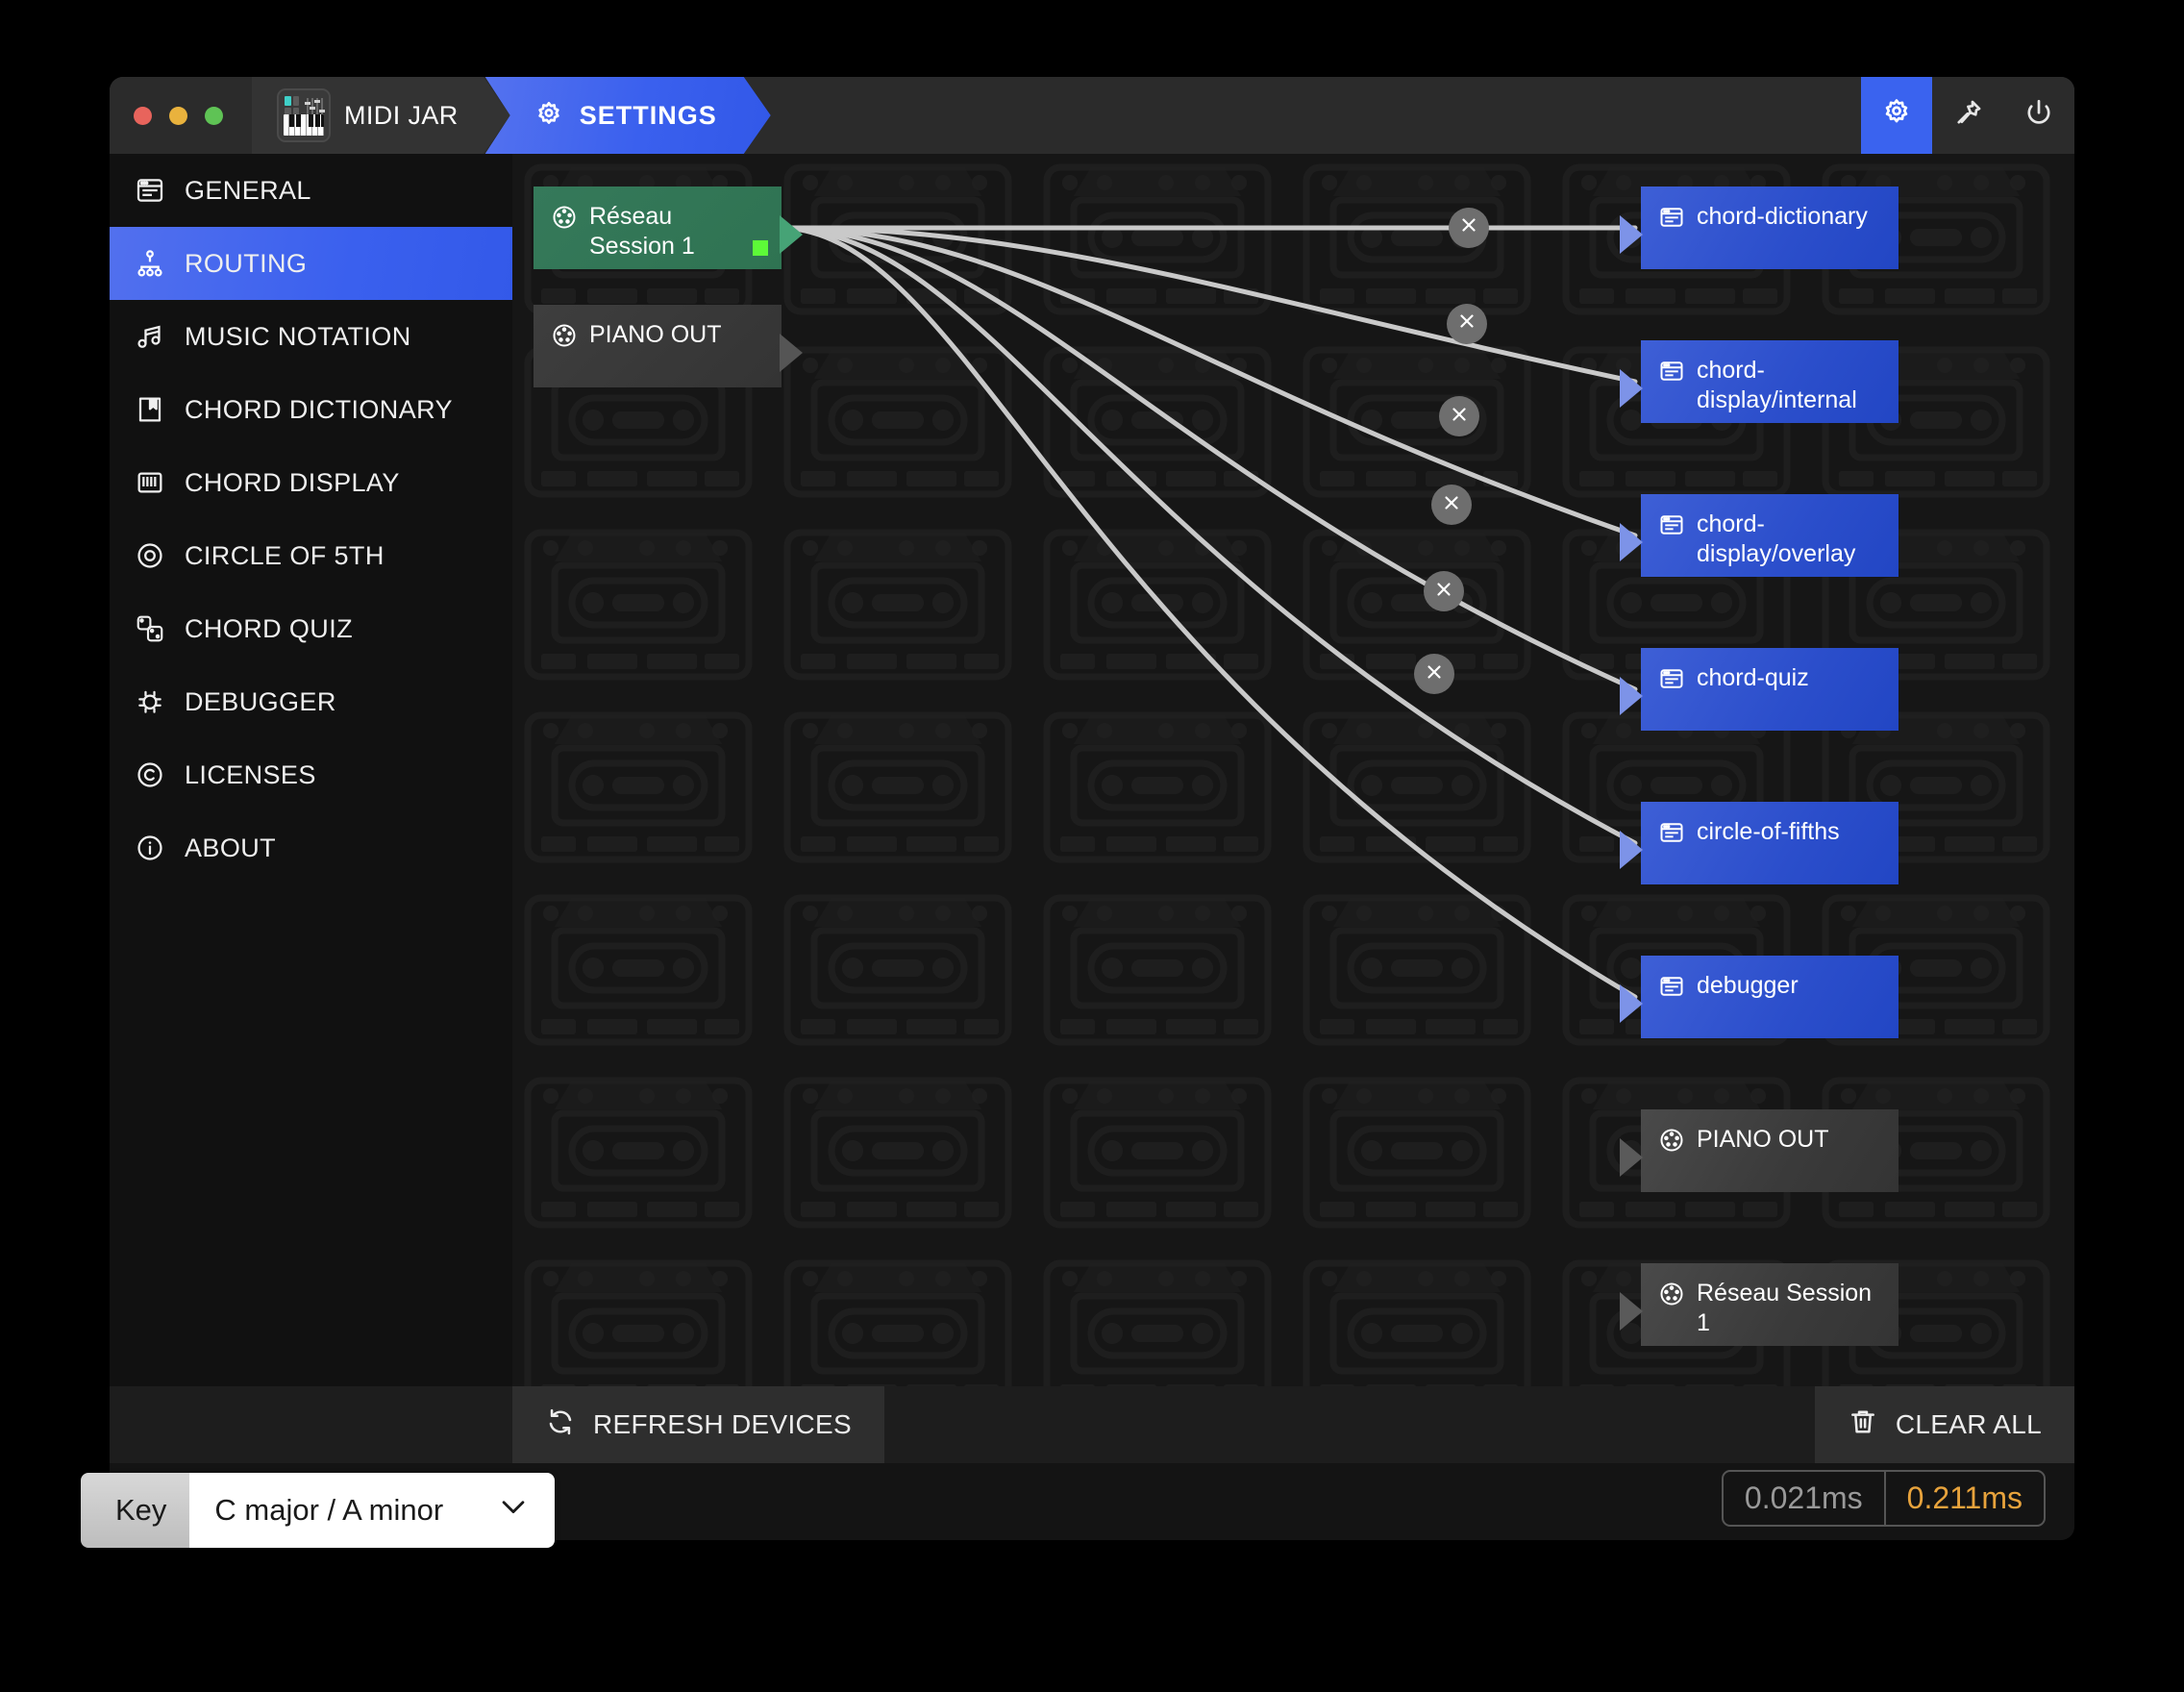  What do you see at coordinates (269, 628) in the screenshot?
I see `sidebar-item-label: CHORD QUIZ` at bounding box center [269, 628].